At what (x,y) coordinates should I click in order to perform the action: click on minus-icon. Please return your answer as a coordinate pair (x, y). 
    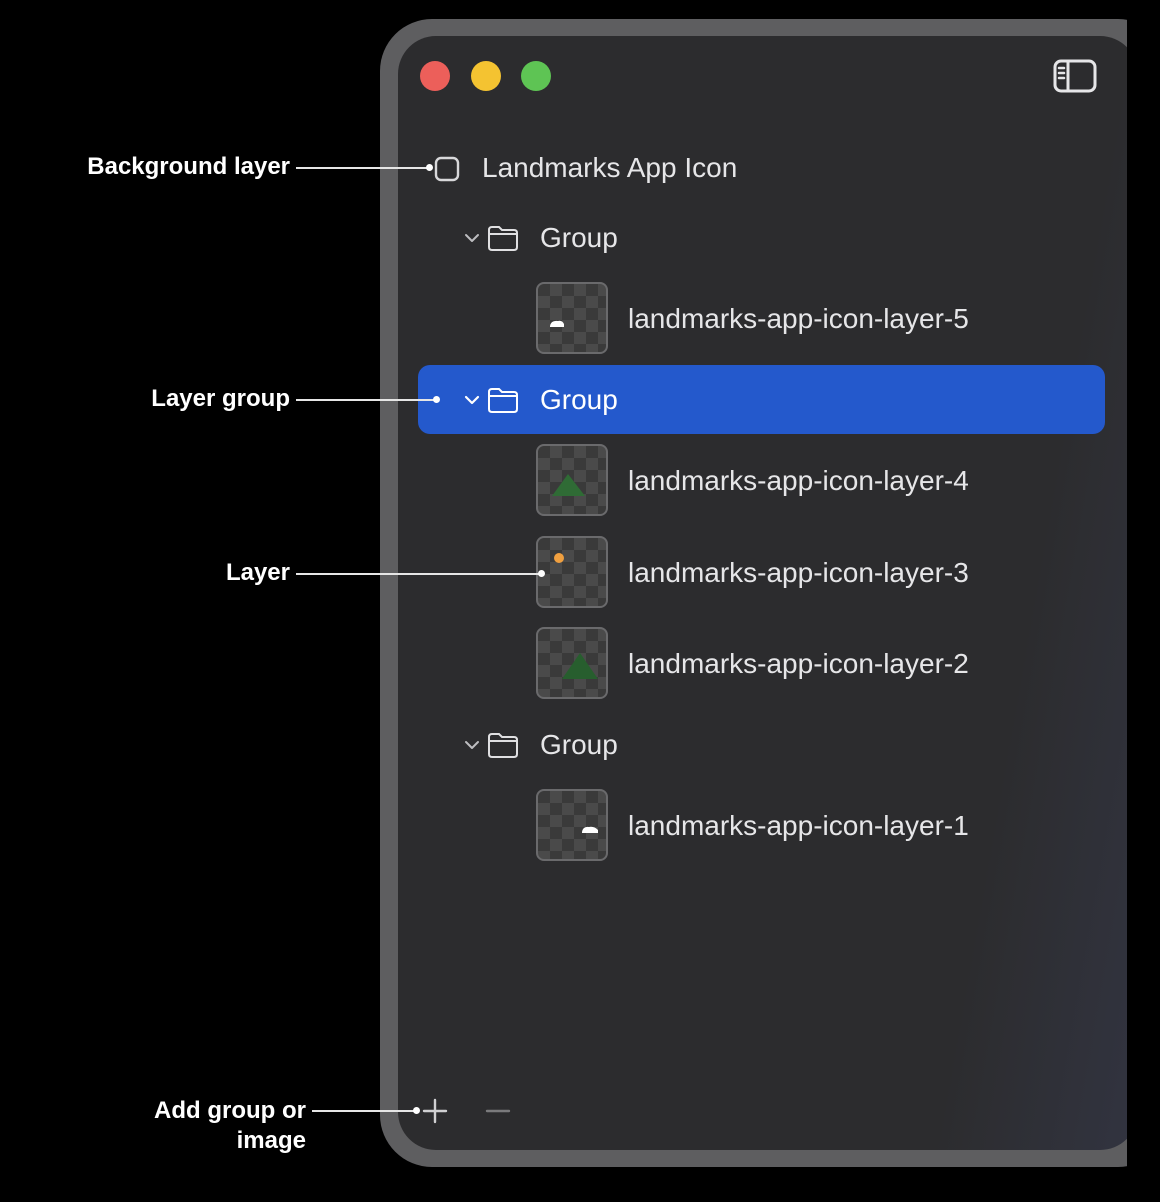
    Looking at the image, I should click on (498, 1111).